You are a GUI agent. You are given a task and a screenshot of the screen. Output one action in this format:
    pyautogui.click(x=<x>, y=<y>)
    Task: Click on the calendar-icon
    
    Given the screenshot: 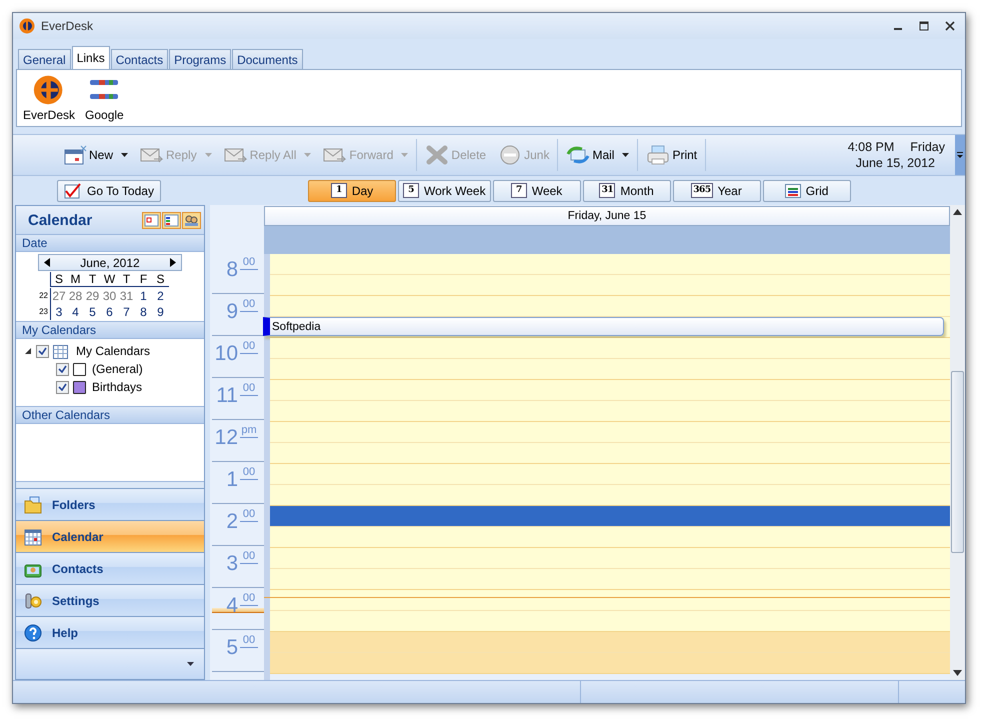 What is the action you would take?
    pyautogui.click(x=33, y=537)
    